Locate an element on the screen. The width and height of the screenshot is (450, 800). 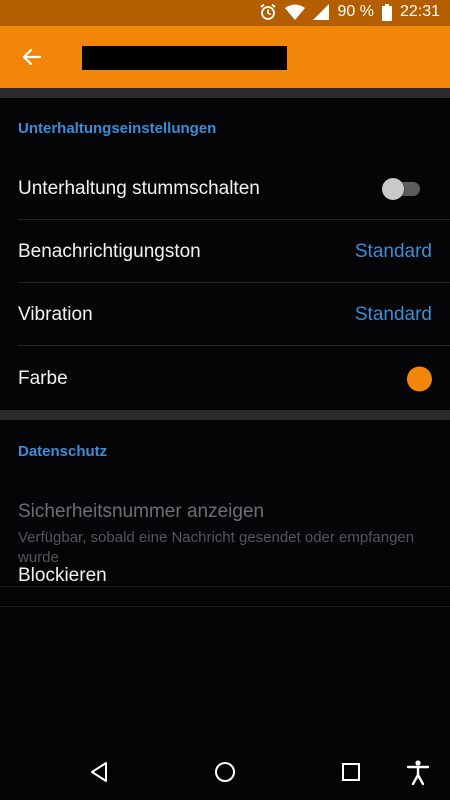
status-bar: 90 % 22:31 is located at coordinates (225, 13).